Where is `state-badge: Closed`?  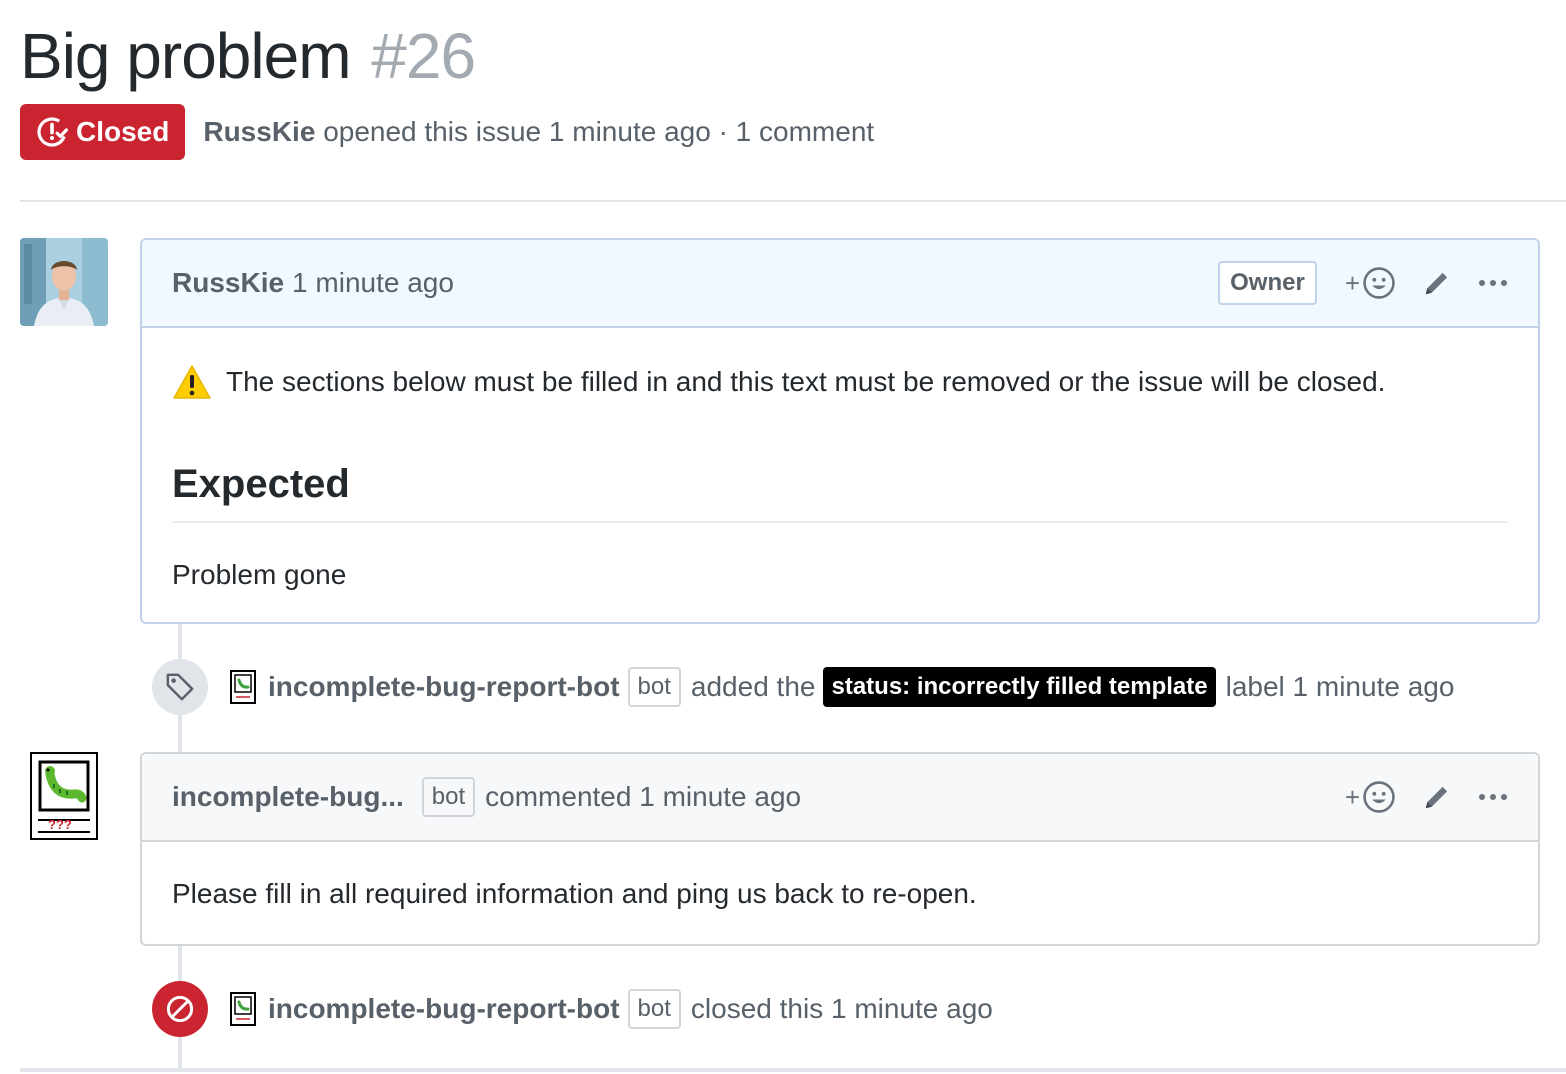 state-badge: Closed is located at coordinates (103, 132).